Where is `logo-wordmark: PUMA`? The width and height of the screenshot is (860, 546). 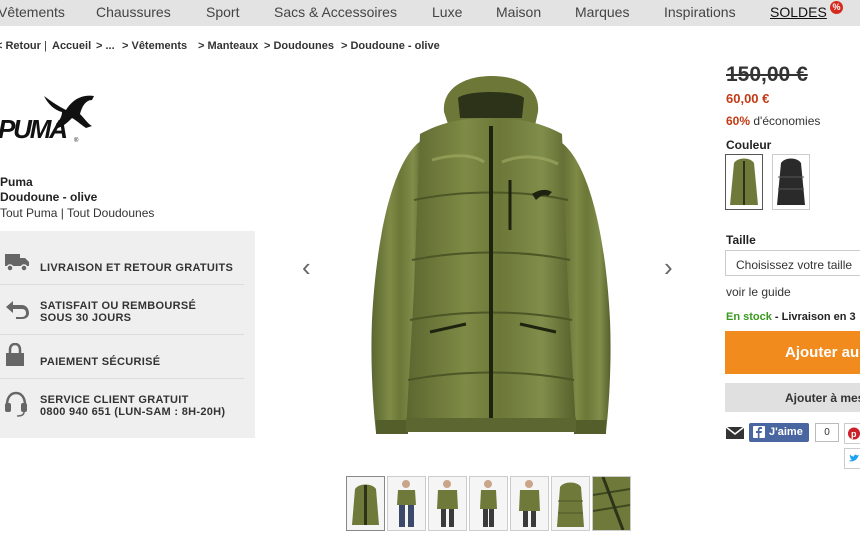
logo-wordmark: PUMA is located at coordinates (34, 129).